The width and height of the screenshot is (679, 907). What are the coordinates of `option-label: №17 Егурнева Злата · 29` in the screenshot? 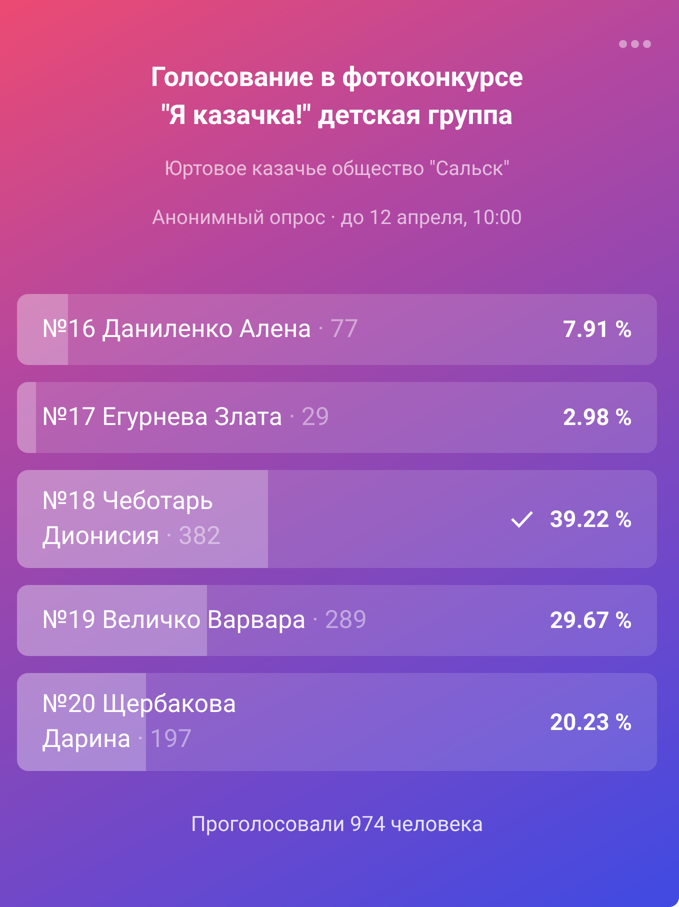 It's located at (186, 418).